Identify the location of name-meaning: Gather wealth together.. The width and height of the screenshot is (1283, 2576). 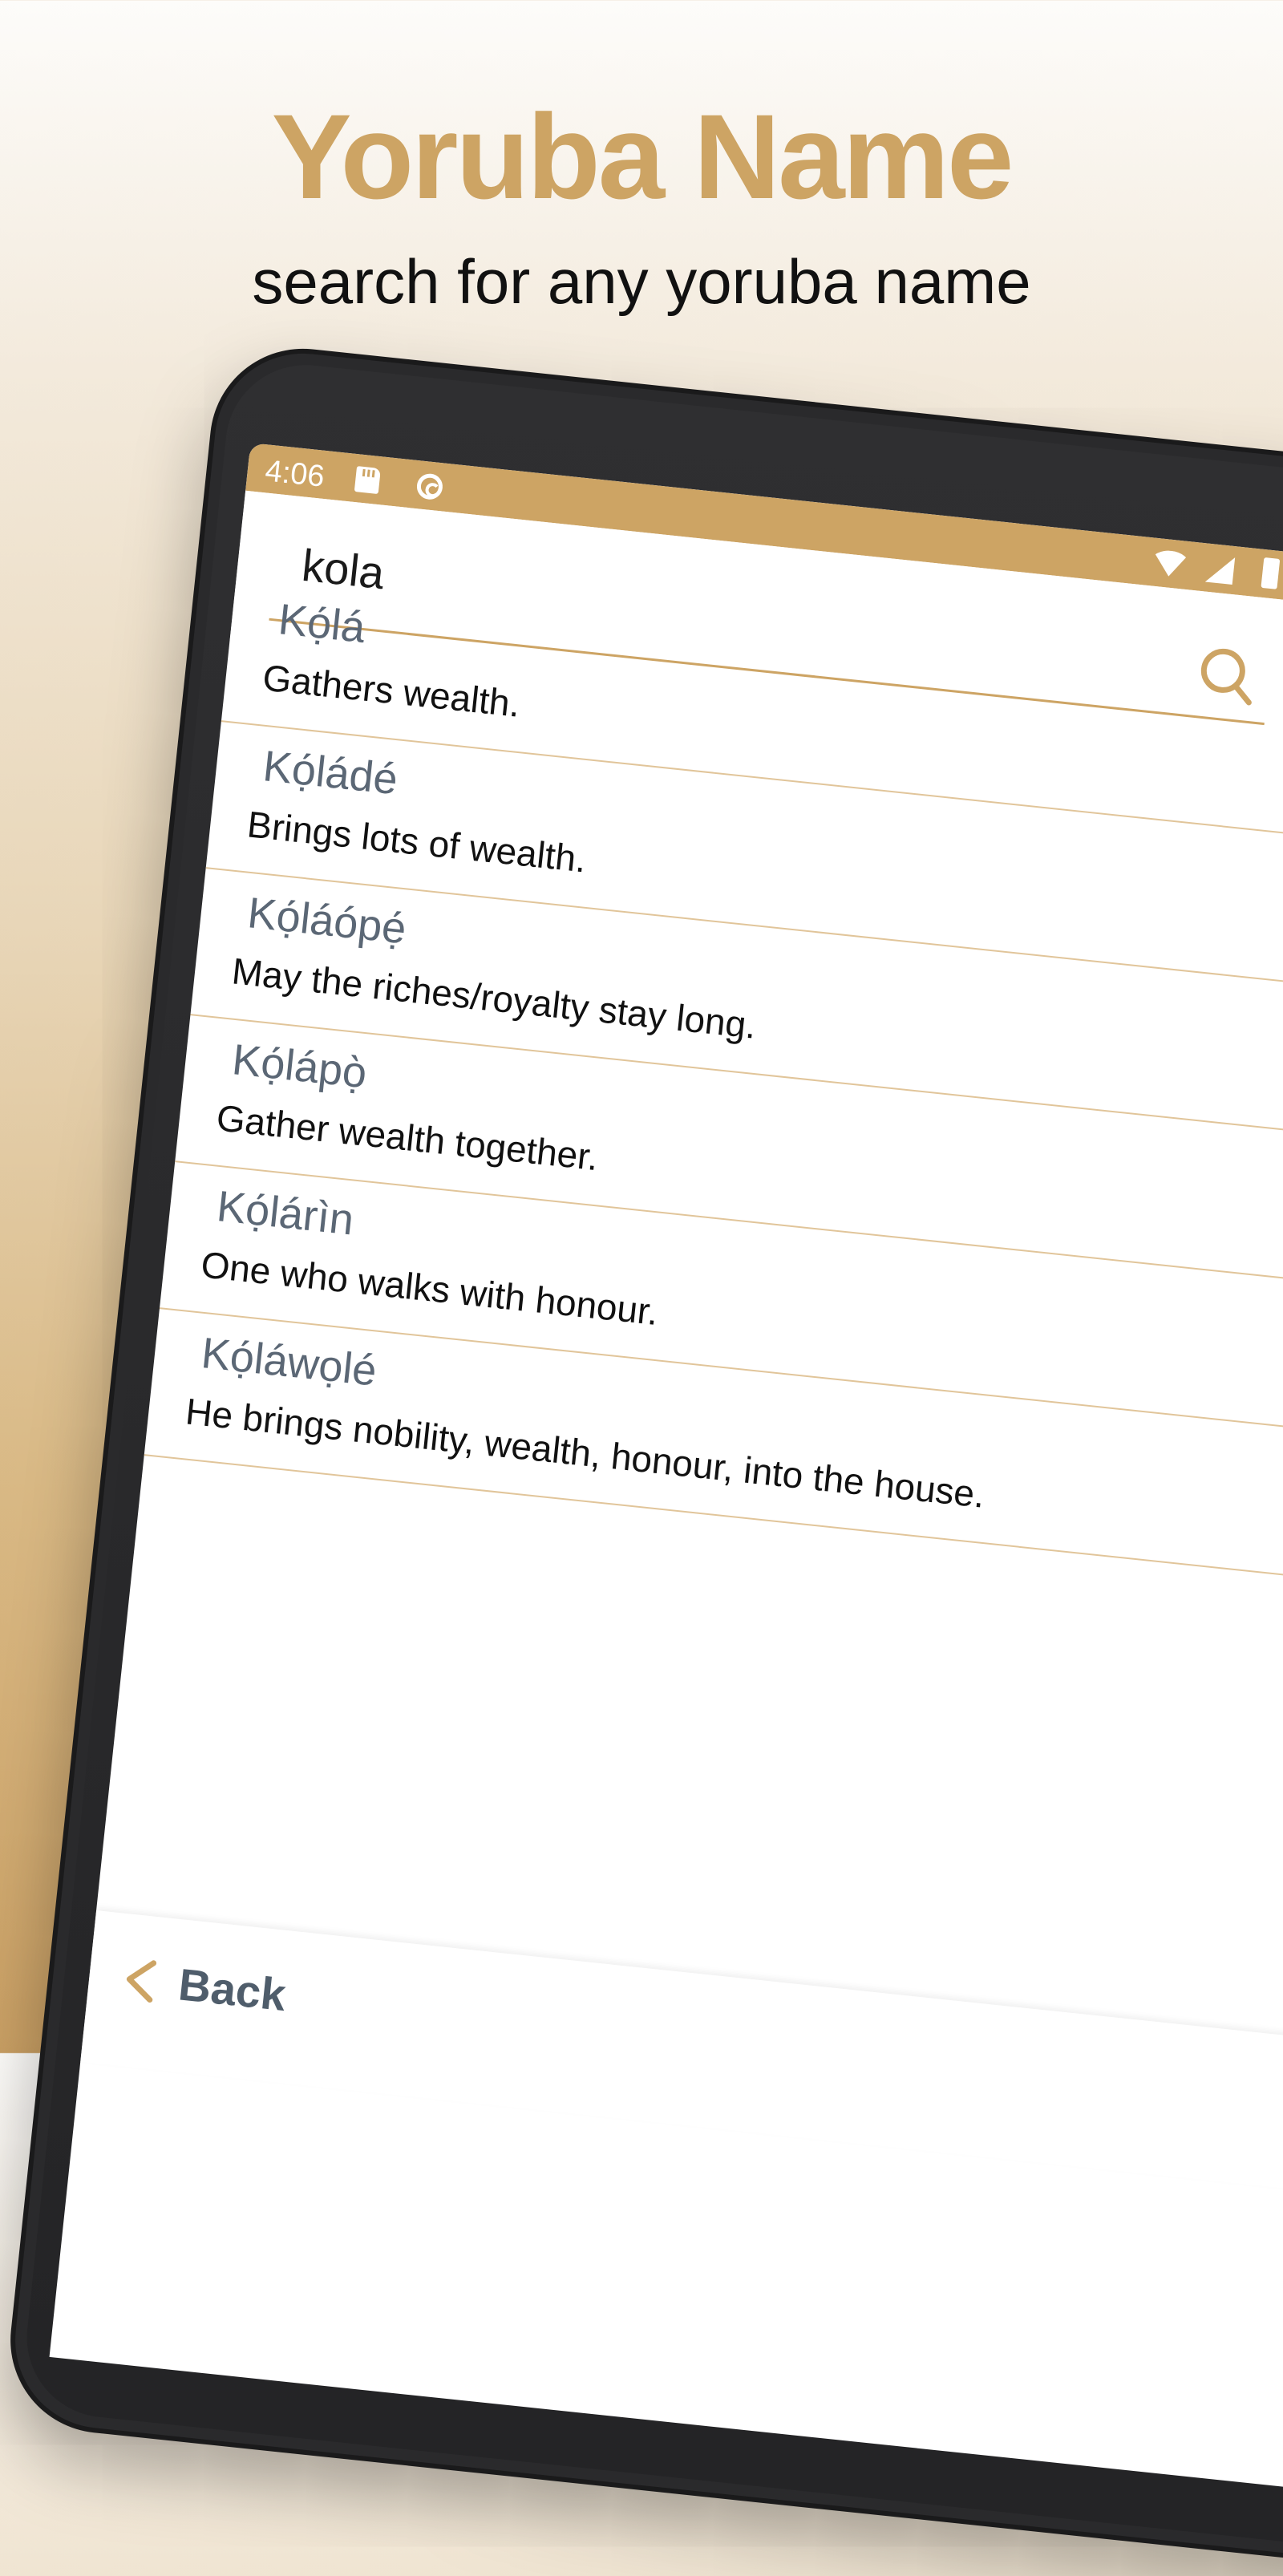
(407, 1137).